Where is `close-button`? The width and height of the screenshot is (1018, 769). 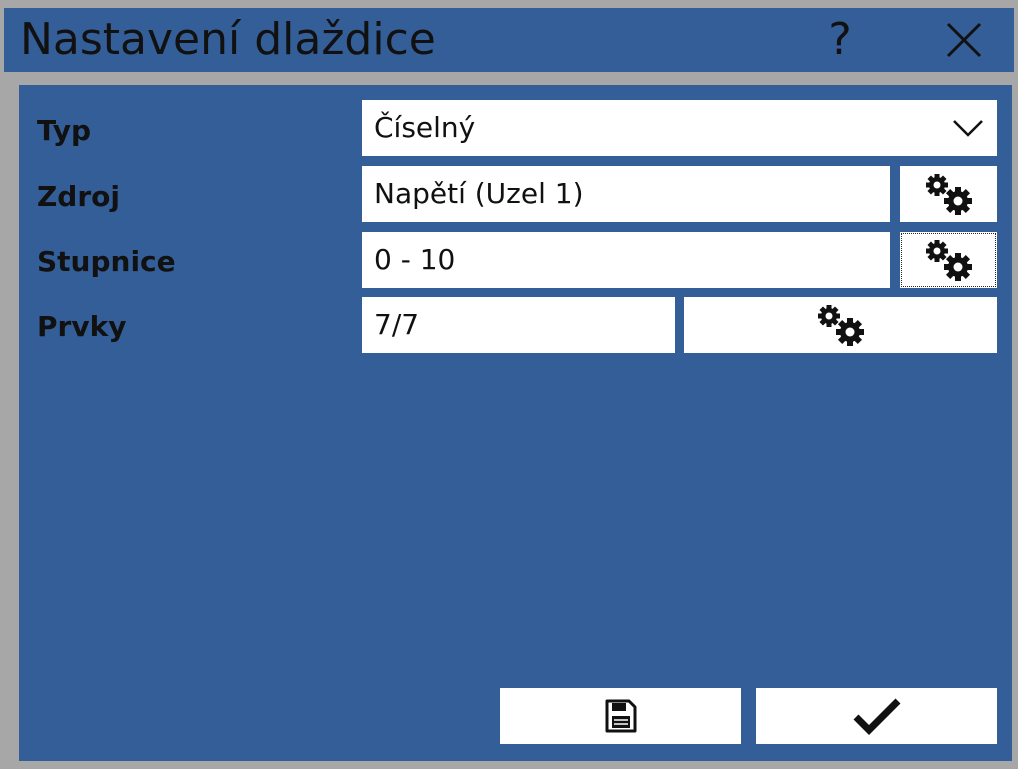
close-button is located at coordinates (964, 40).